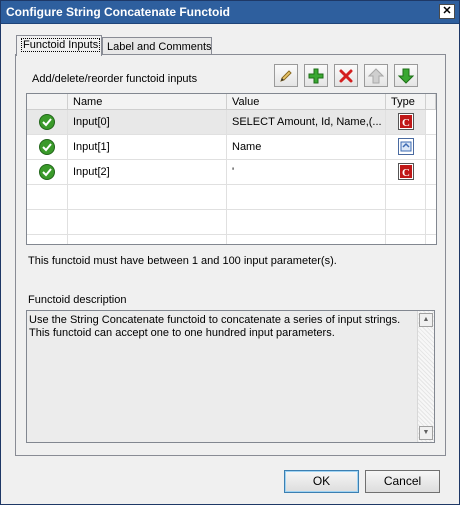 The image size is (462, 507). Describe the element at coordinates (425, 376) in the screenshot. I see `description-scrollbar: ▲ ▼` at that location.